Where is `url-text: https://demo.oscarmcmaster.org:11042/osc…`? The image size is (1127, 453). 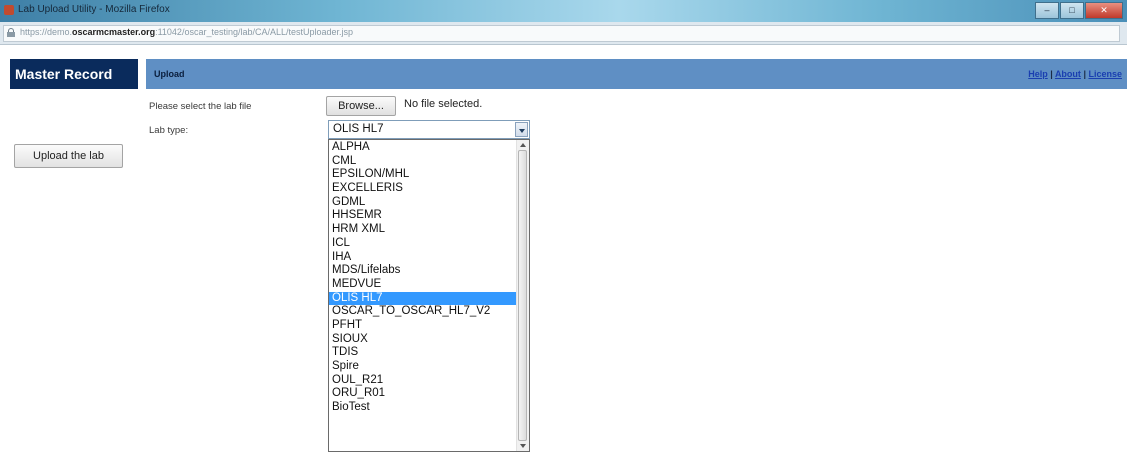
url-text: https://demo.oscarmcmaster.org:11042/osc… is located at coordinates (186, 32).